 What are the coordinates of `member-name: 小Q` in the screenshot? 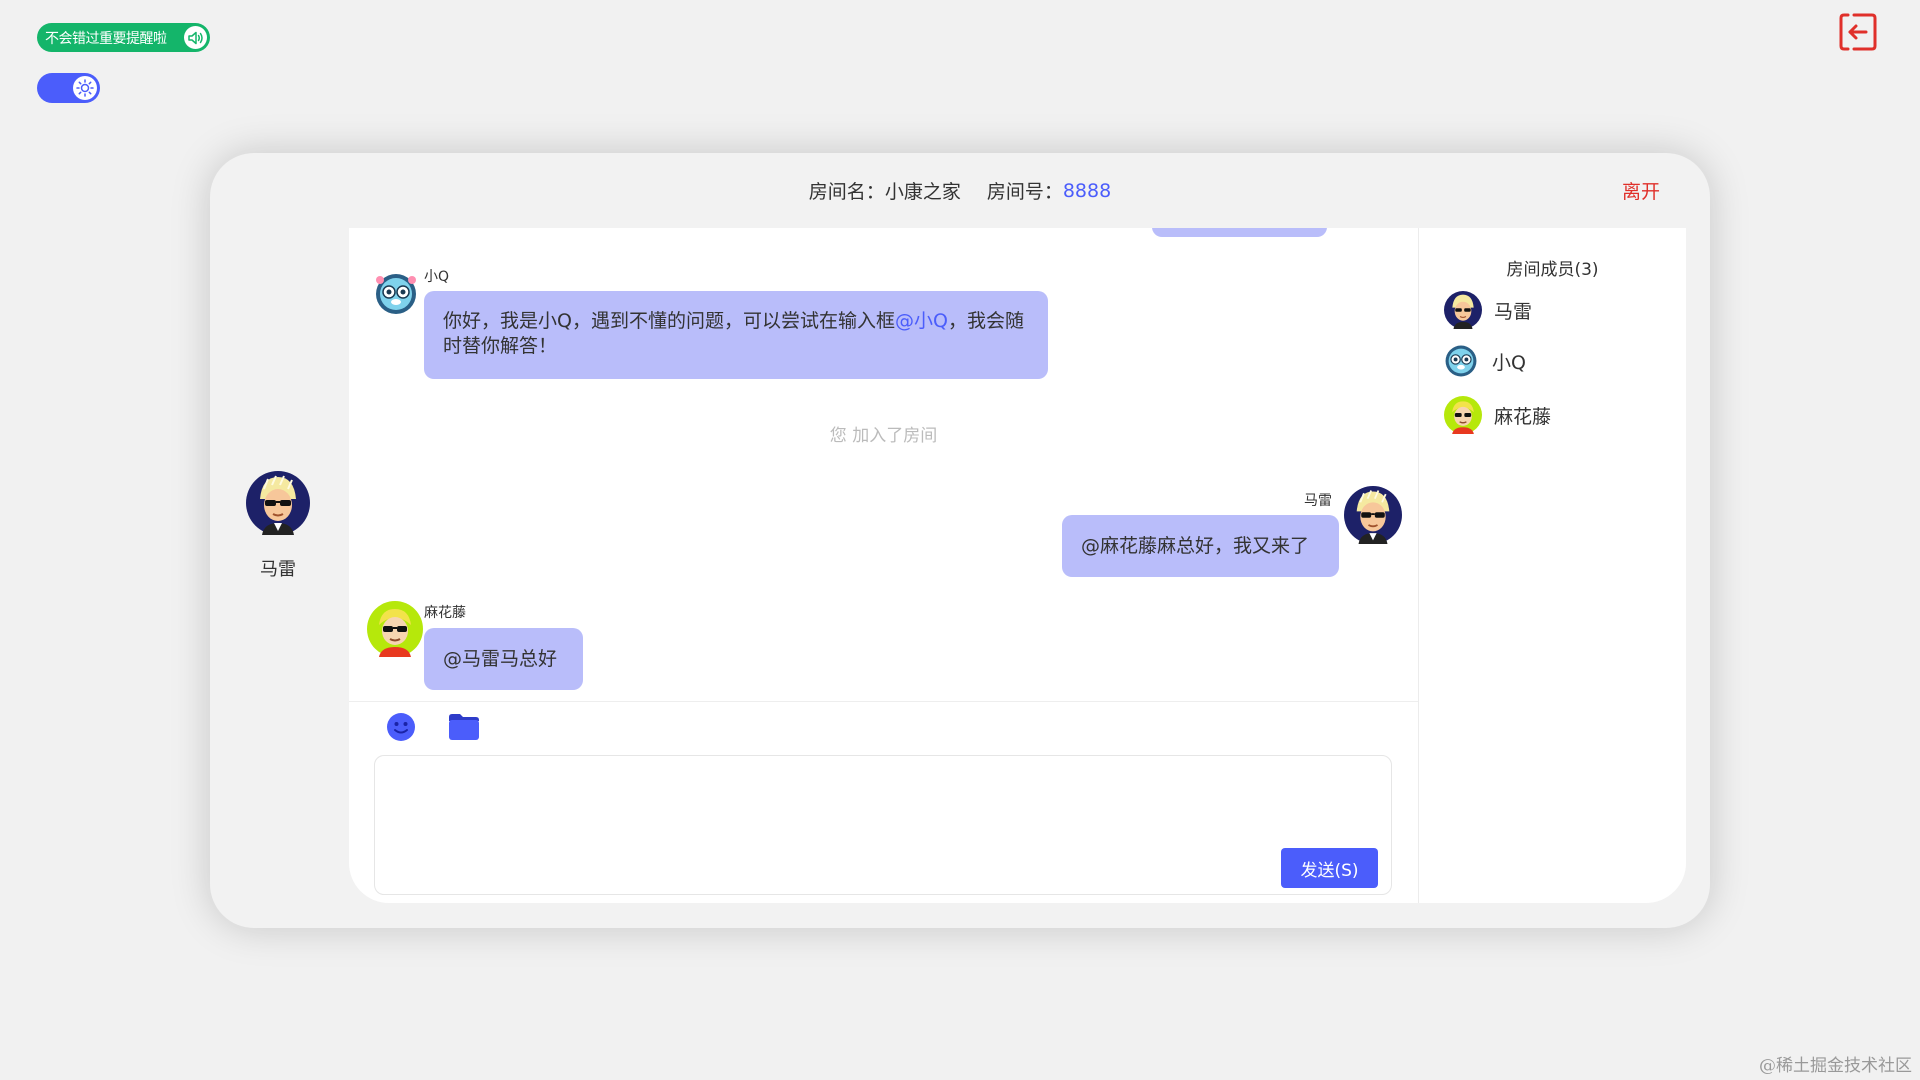 It's located at (1509, 362).